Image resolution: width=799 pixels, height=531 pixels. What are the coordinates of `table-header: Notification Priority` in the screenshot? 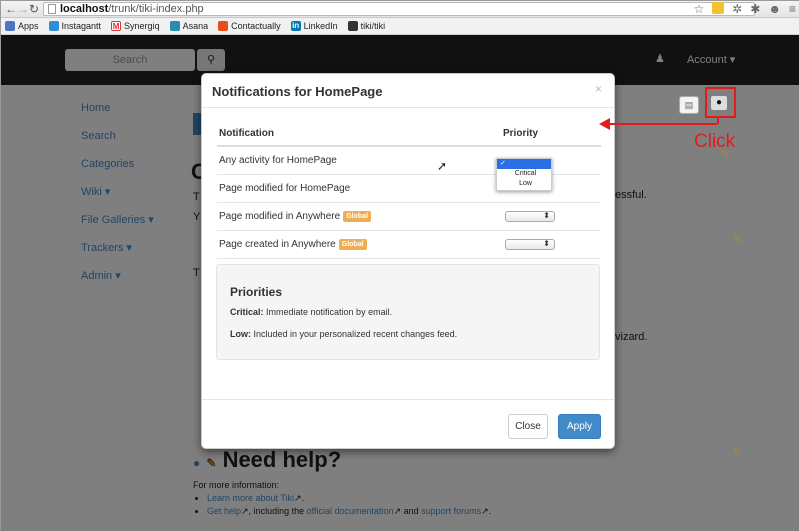 It's located at (409, 134).